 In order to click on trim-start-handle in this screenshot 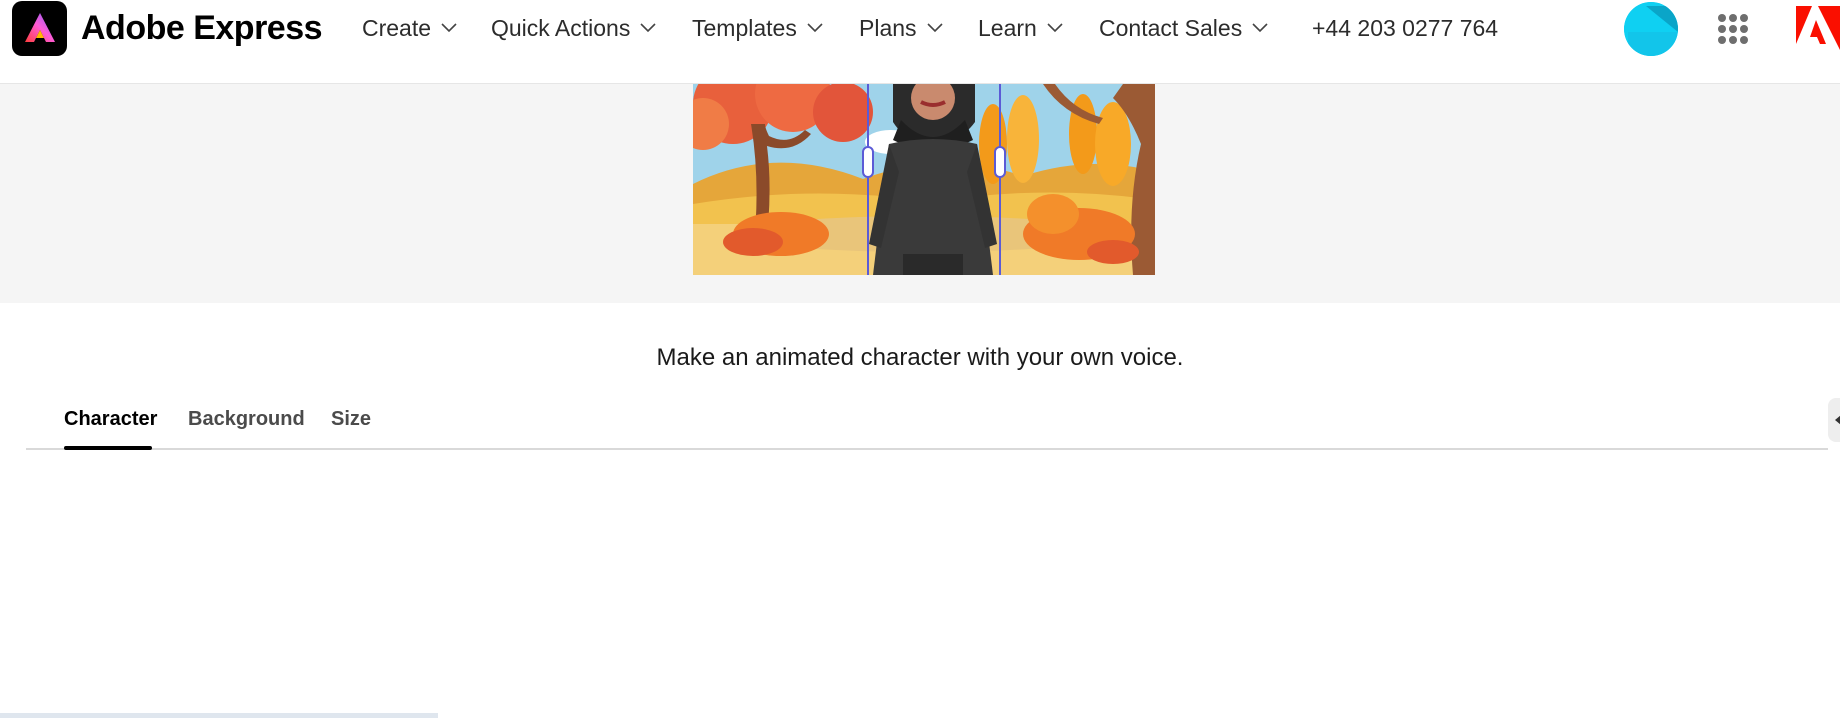, I will do `click(868, 162)`.